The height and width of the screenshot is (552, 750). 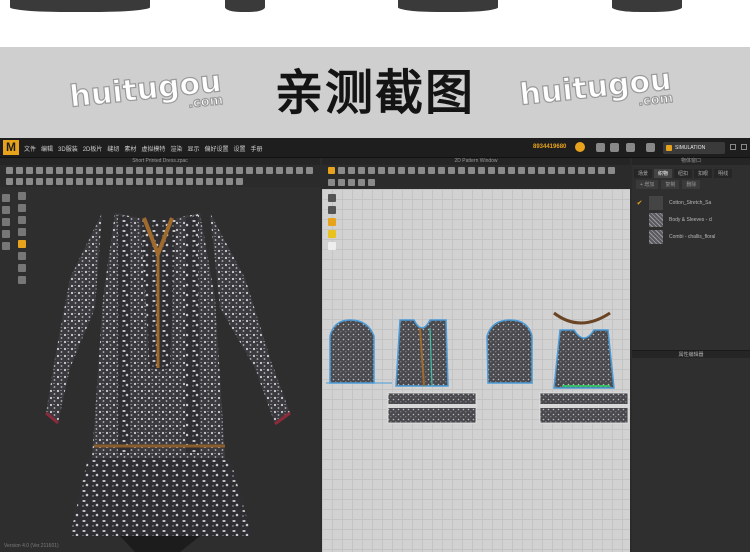 I want to click on fabric-name: Body & Sleeves - cl, so click(x=691, y=219).